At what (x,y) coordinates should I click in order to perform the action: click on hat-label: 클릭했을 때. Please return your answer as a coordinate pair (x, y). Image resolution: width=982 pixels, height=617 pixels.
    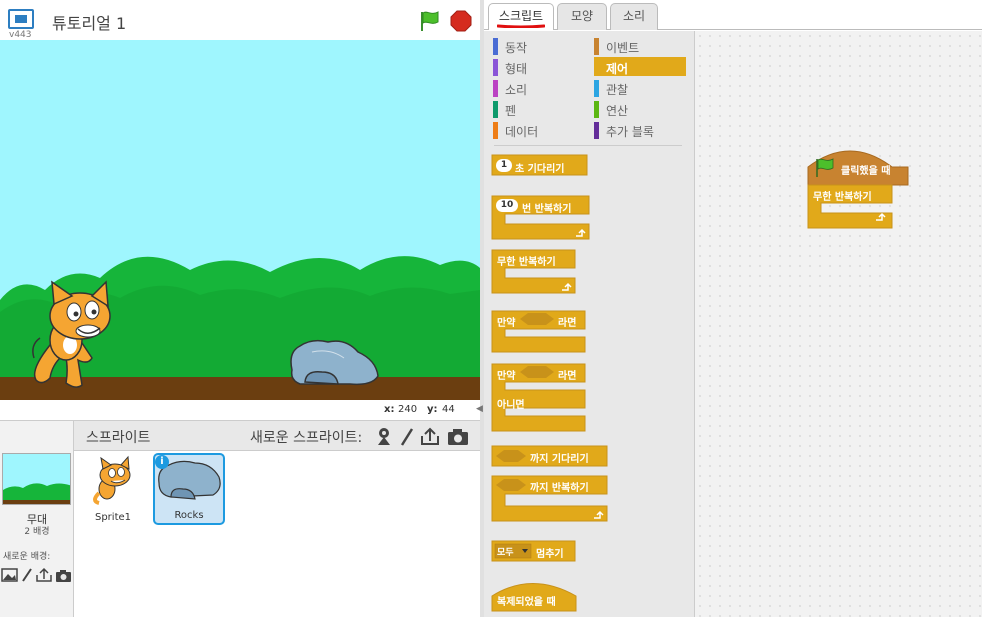
    Looking at the image, I should click on (866, 171).